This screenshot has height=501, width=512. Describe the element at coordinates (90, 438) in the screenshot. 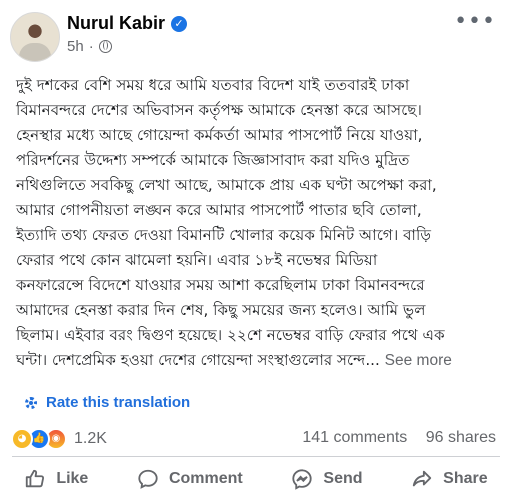

I see `reaction-count: 1.2K` at that location.